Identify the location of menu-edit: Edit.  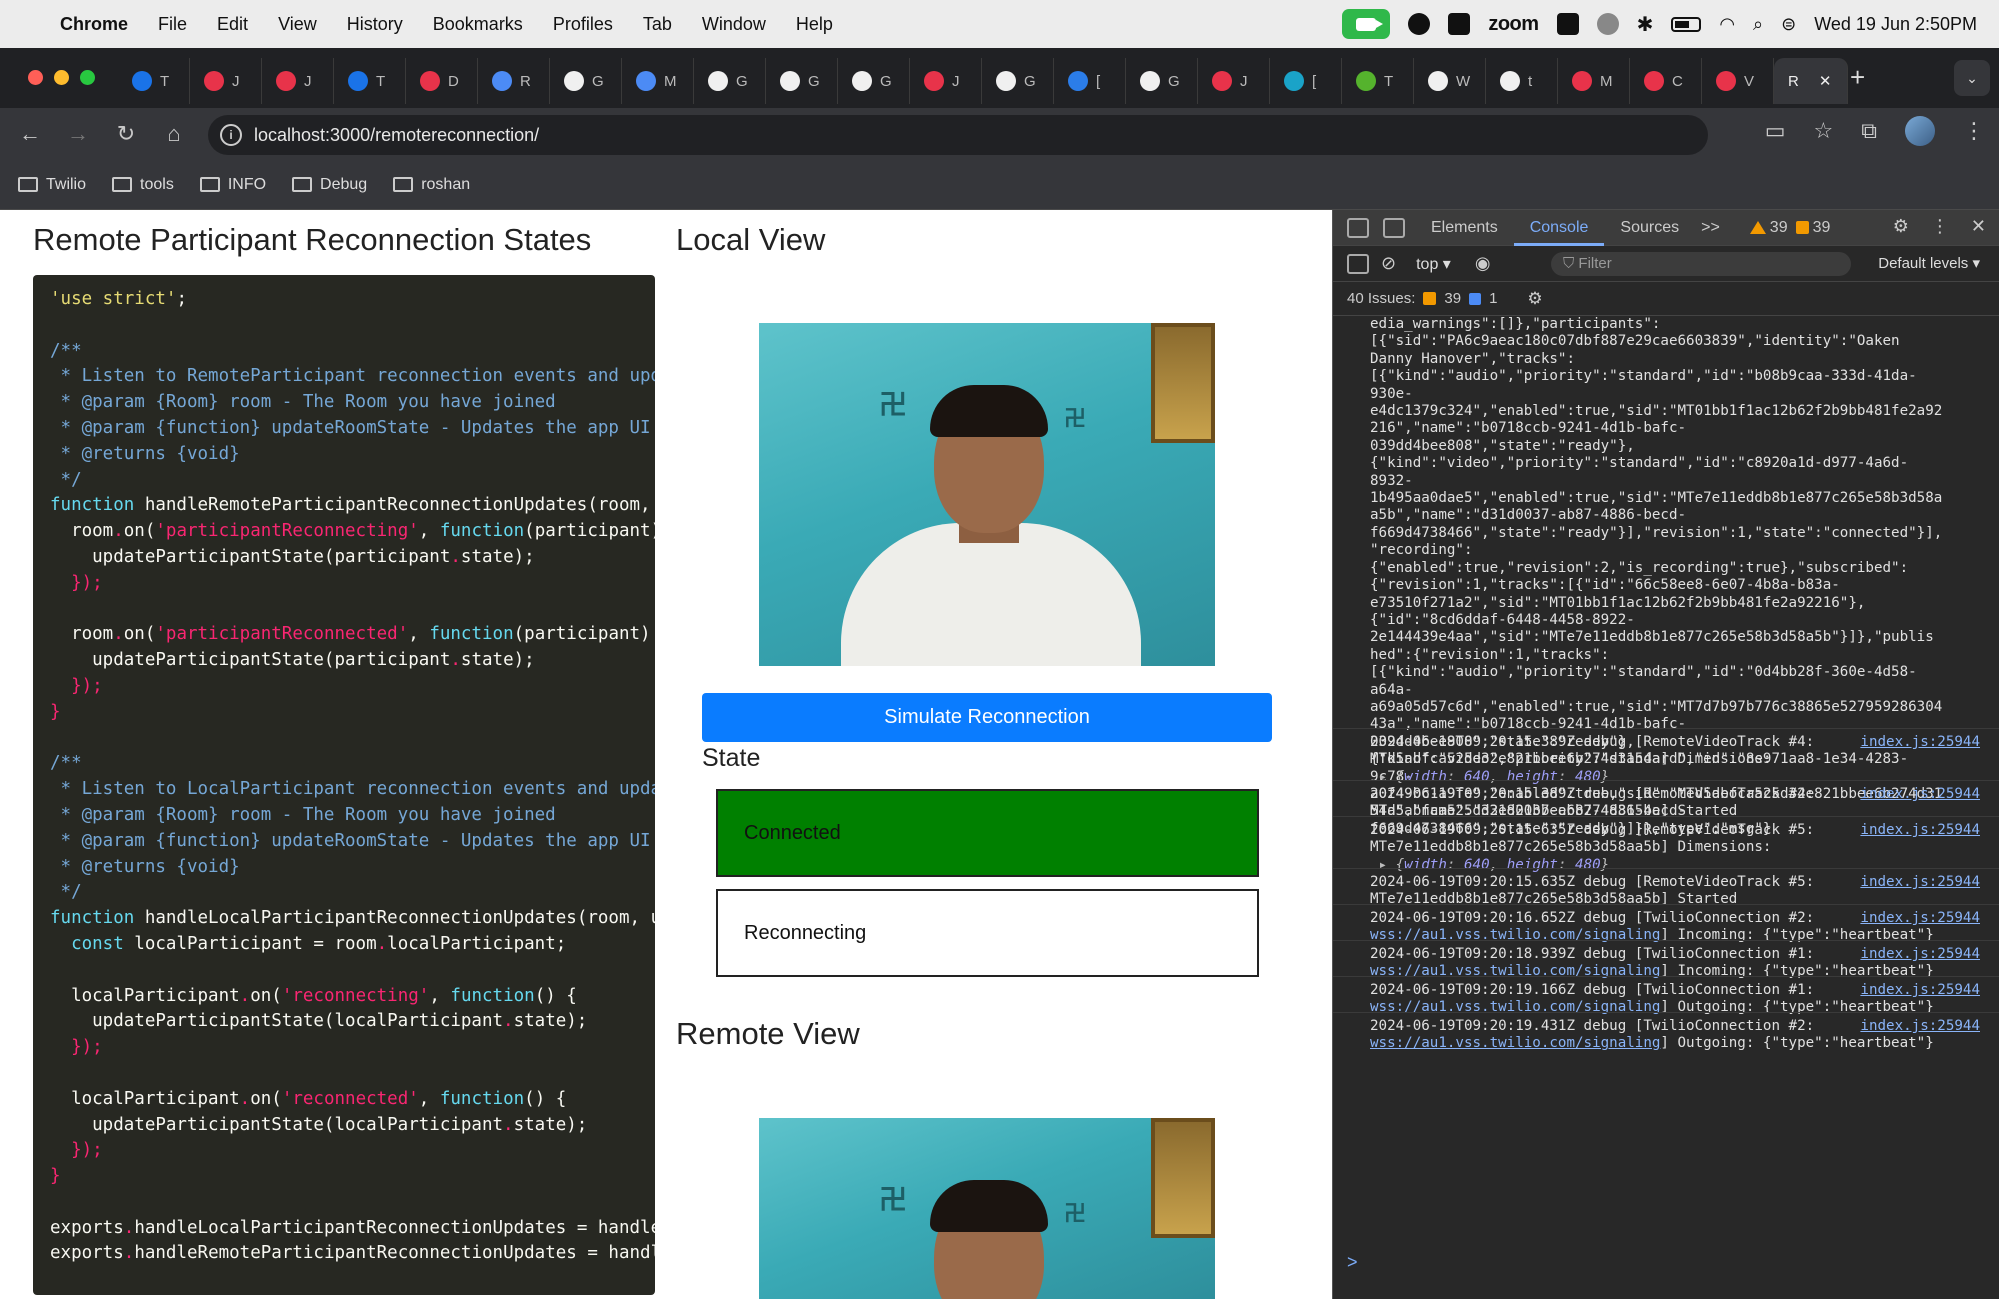
(232, 24).